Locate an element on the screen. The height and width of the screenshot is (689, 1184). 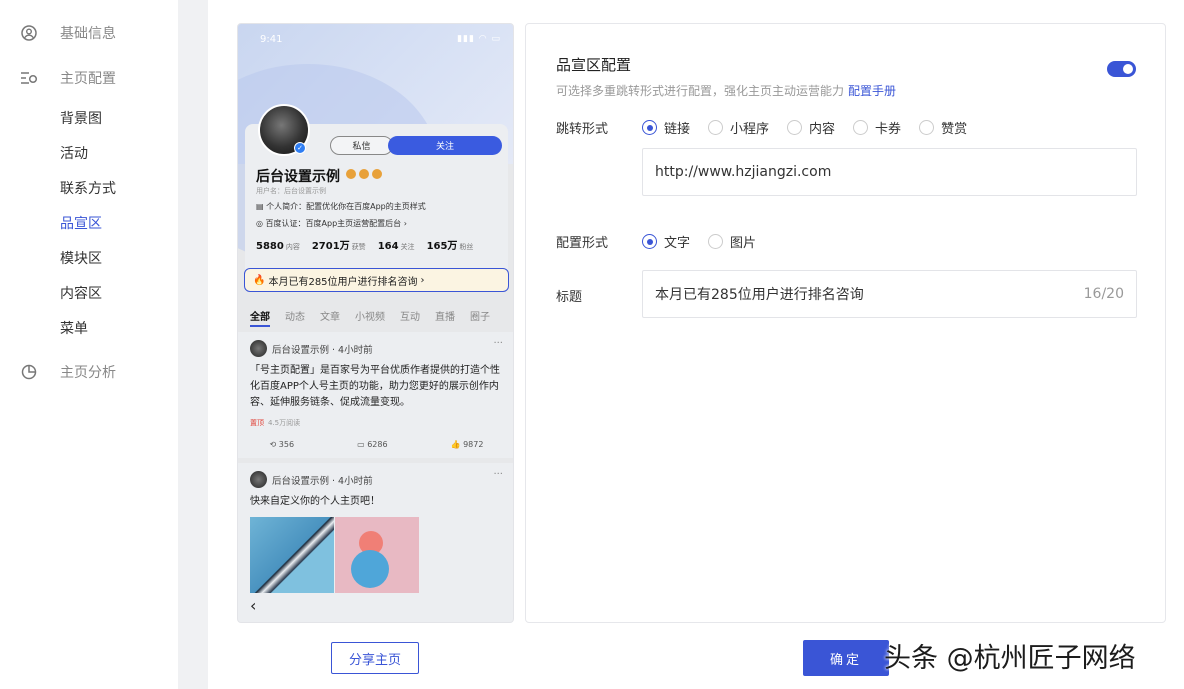
stat-number: 165万 is located at coordinates (442, 246).